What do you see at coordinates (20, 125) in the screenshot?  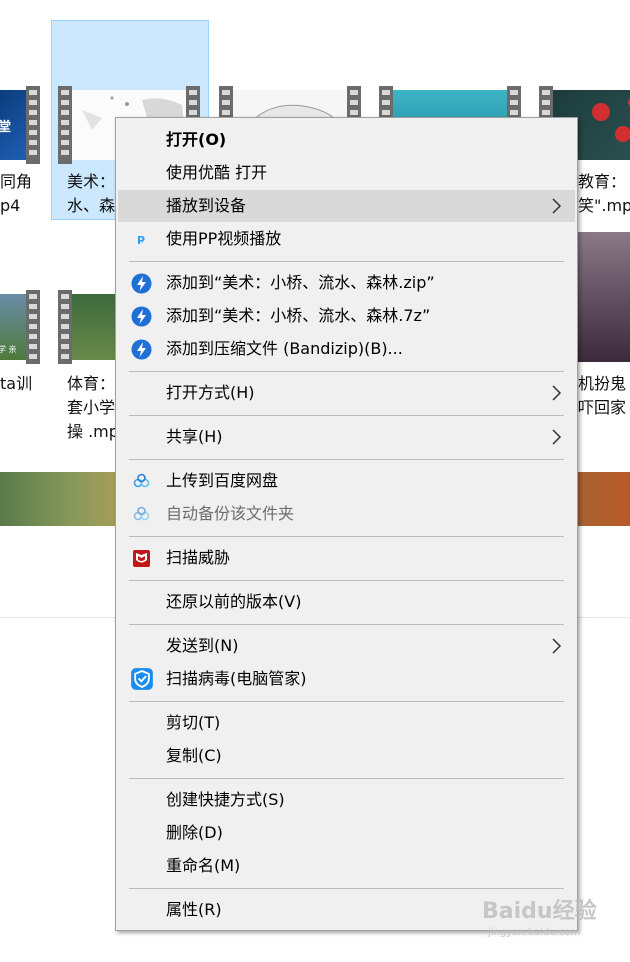 I see `video-thumbnail-1: 堂` at bounding box center [20, 125].